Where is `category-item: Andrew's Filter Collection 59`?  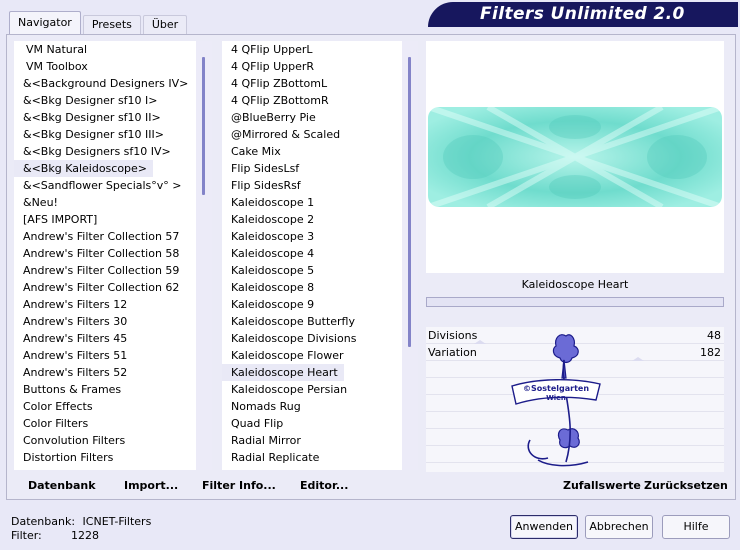 category-item: Andrew's Filter Collection 59 is located at coordinates (105, 270).